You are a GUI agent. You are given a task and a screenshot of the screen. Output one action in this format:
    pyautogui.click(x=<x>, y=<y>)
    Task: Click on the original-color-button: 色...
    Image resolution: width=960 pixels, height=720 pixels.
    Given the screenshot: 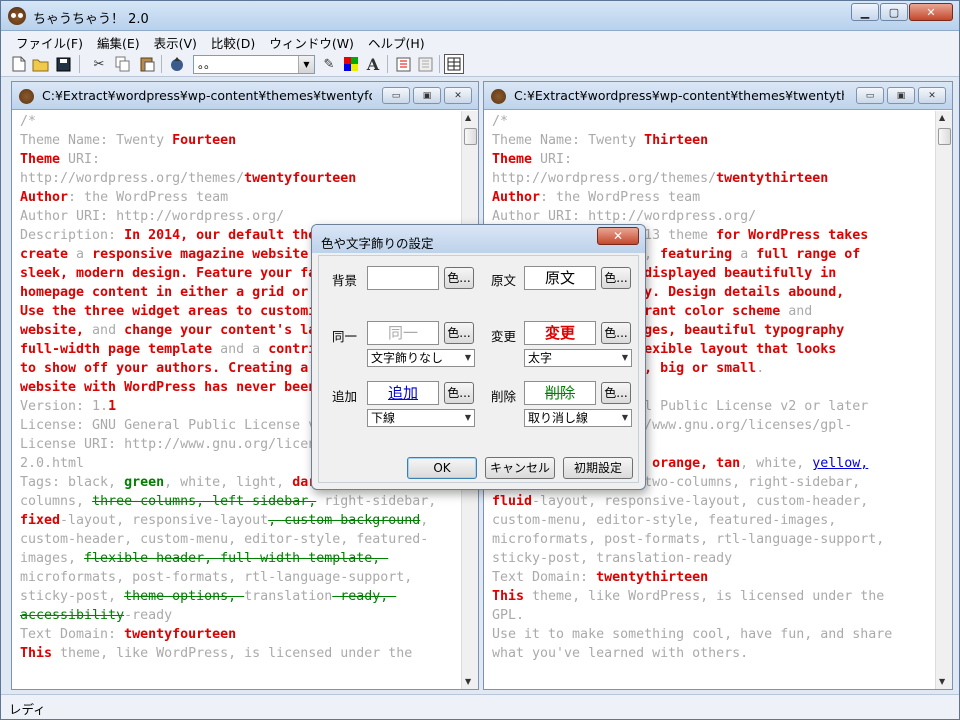 What is the action you would take?
    pyautogui.click(x=616, y=278)
    